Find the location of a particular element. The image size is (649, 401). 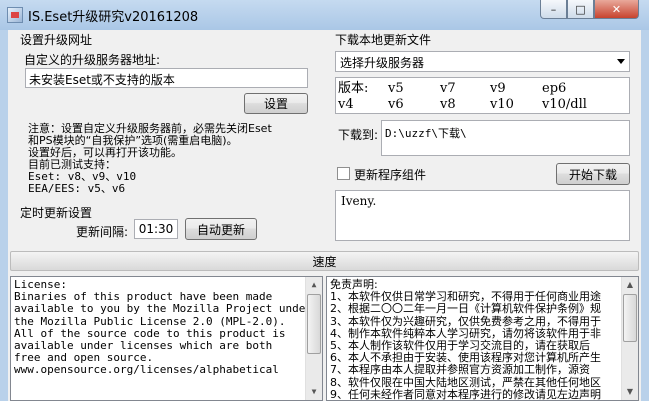

license-scrollbar: ▲ ▼ is located at coordinates (313, 338).